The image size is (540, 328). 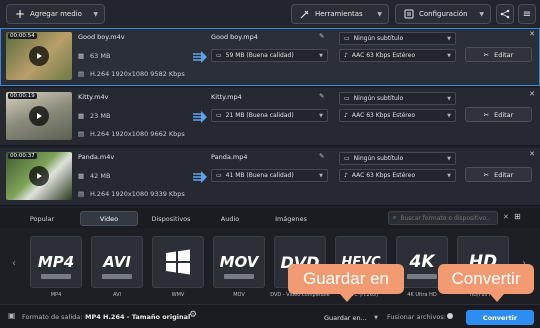 I want to click on codec-info: H.264 1920x1080 9662 Kbps, so click(x=137, y=134).